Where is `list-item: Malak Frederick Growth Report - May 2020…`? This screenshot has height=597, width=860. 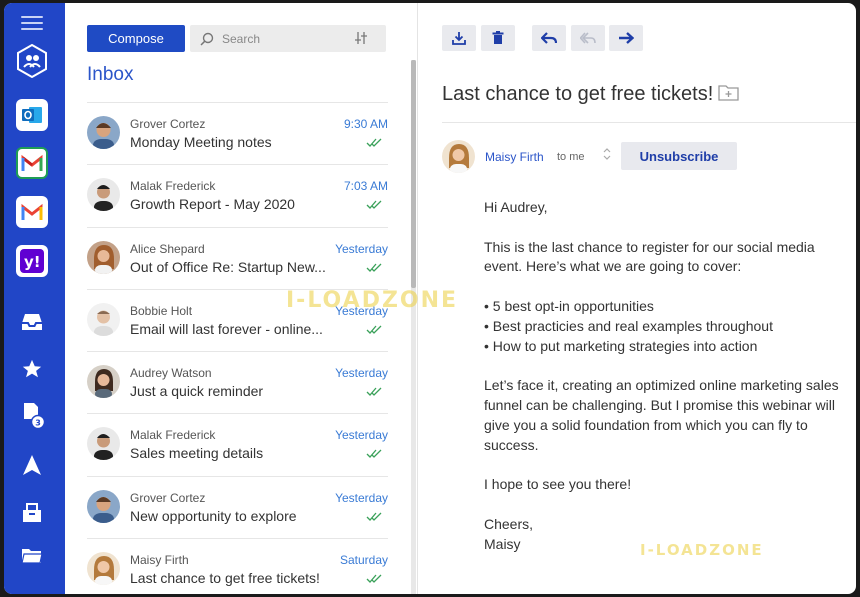
list-item: Malak Frederick Growth Report - May 2020… is located at coordinates (237, 195).